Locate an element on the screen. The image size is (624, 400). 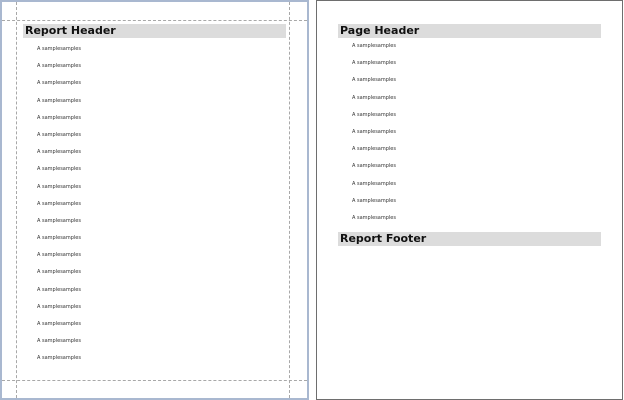
page-header-band: Page Header is located at coordinates (469, 31).